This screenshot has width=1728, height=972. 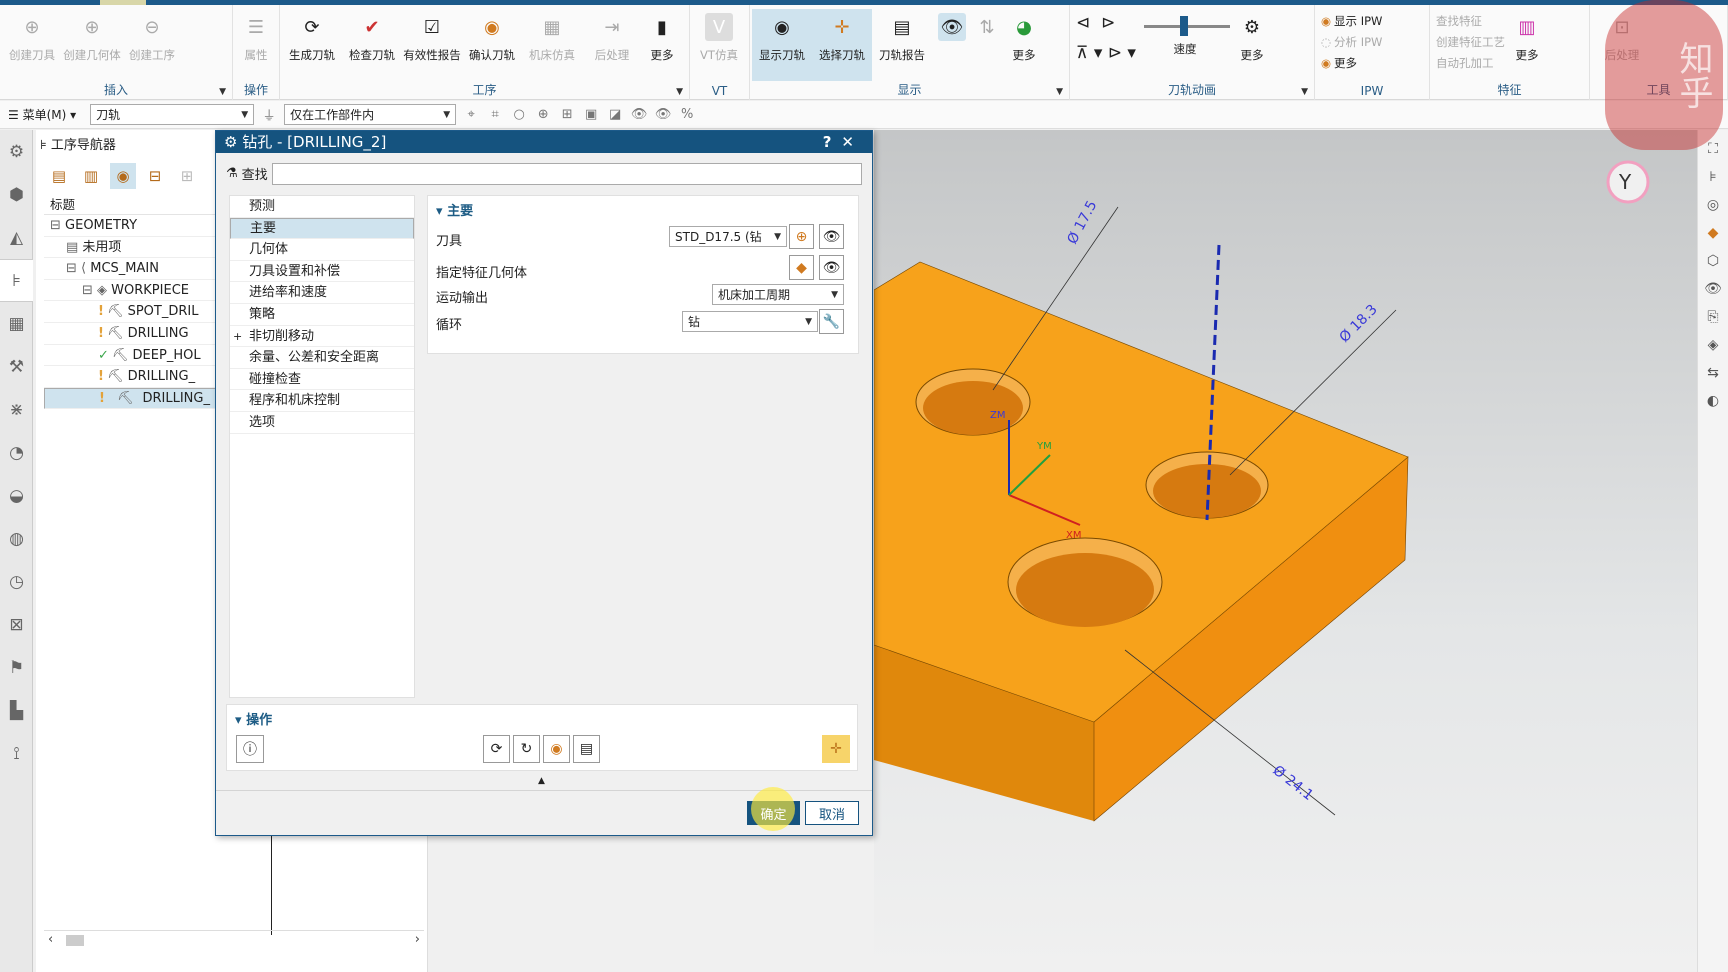 I want to click on more-feature-button: ▥ 更多, so click(x=1527, y=45).